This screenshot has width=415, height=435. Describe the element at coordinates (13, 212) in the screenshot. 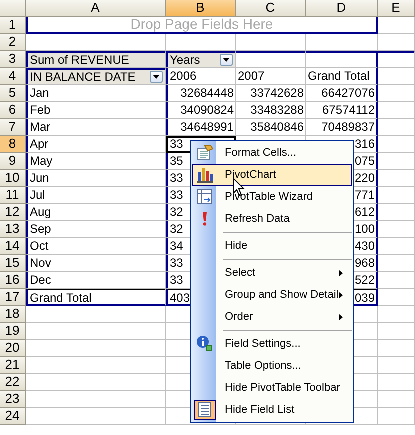

I see `row-header: 12` at that location.